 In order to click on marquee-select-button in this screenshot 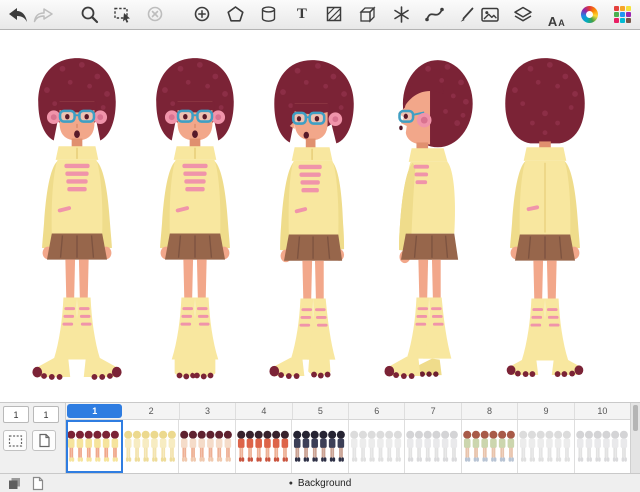, I will do `click(122, 15)`.